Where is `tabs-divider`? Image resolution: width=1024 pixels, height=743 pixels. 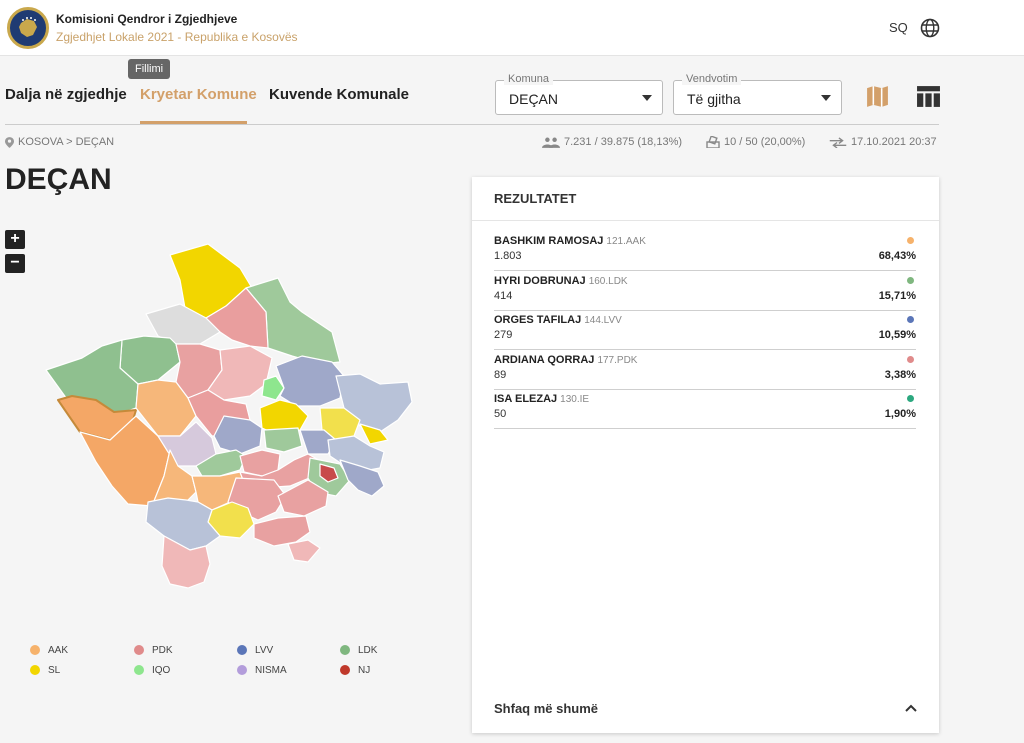
tabs-divider is located at coordinates (472, 124).